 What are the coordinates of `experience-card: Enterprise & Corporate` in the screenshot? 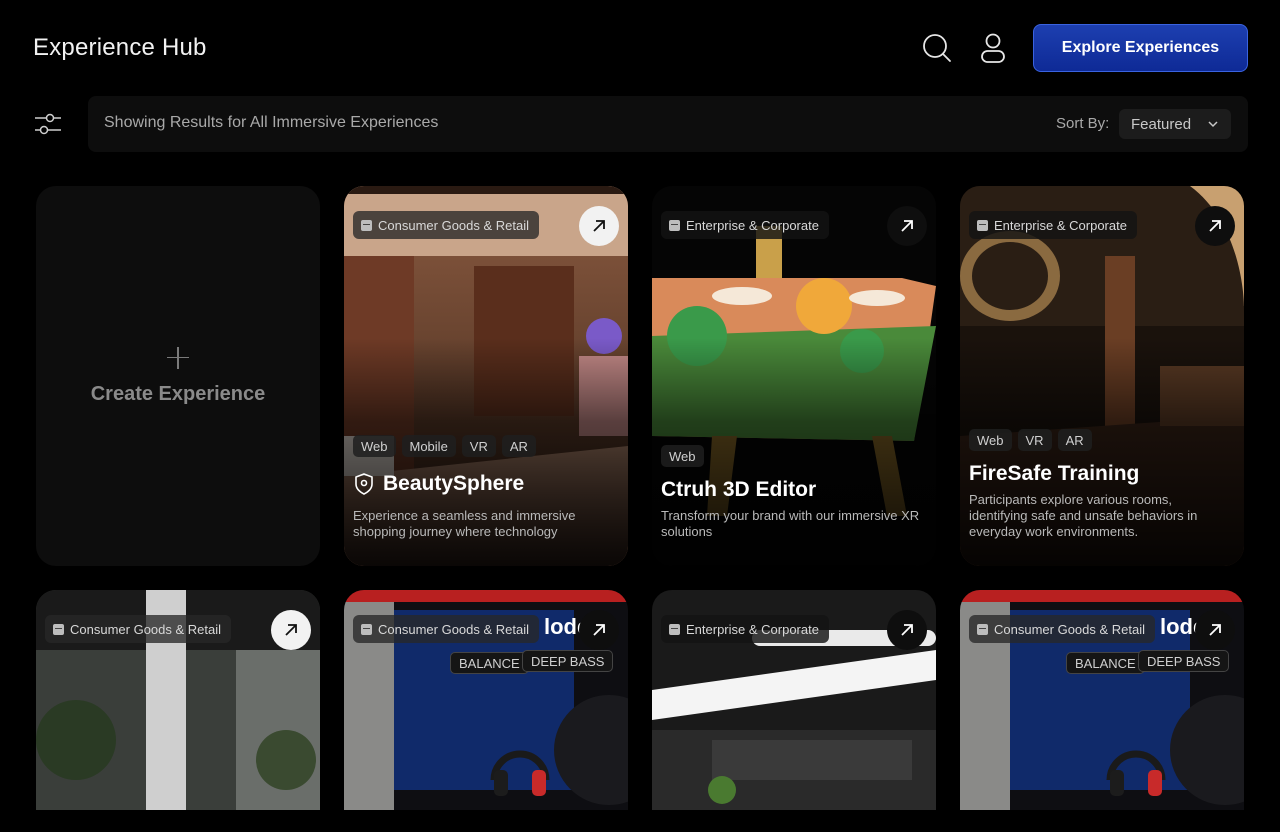 It's located at (794, 700).